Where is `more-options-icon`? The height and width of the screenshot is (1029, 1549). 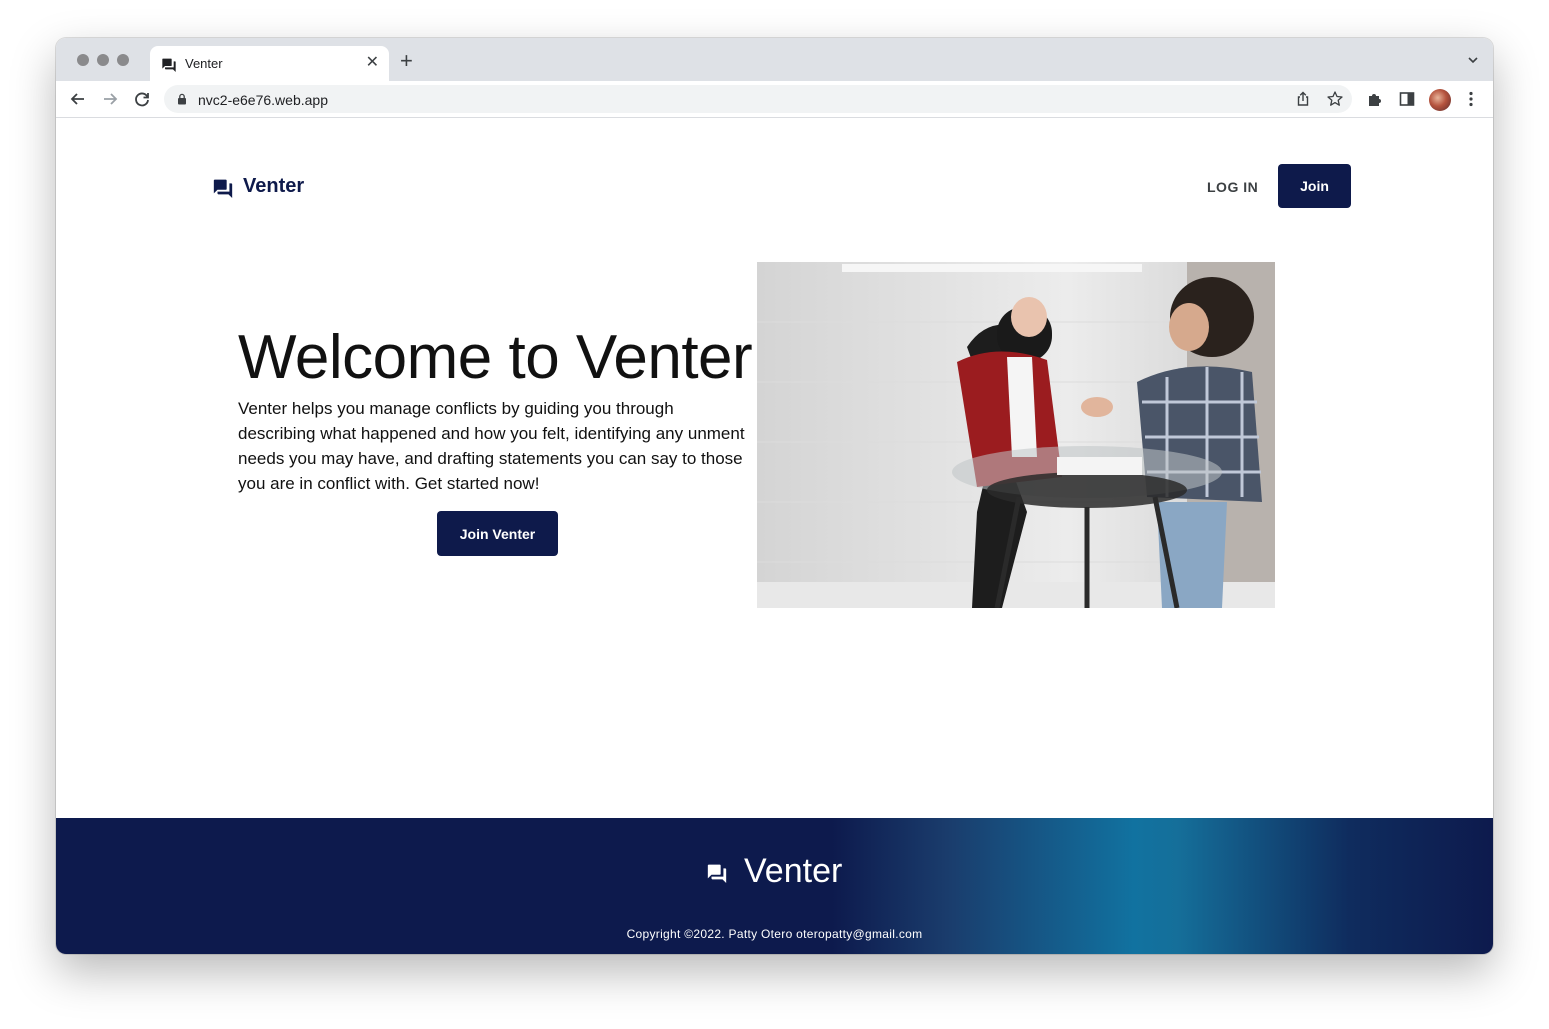
more-options-icon is located at coordinates (1471, 99).